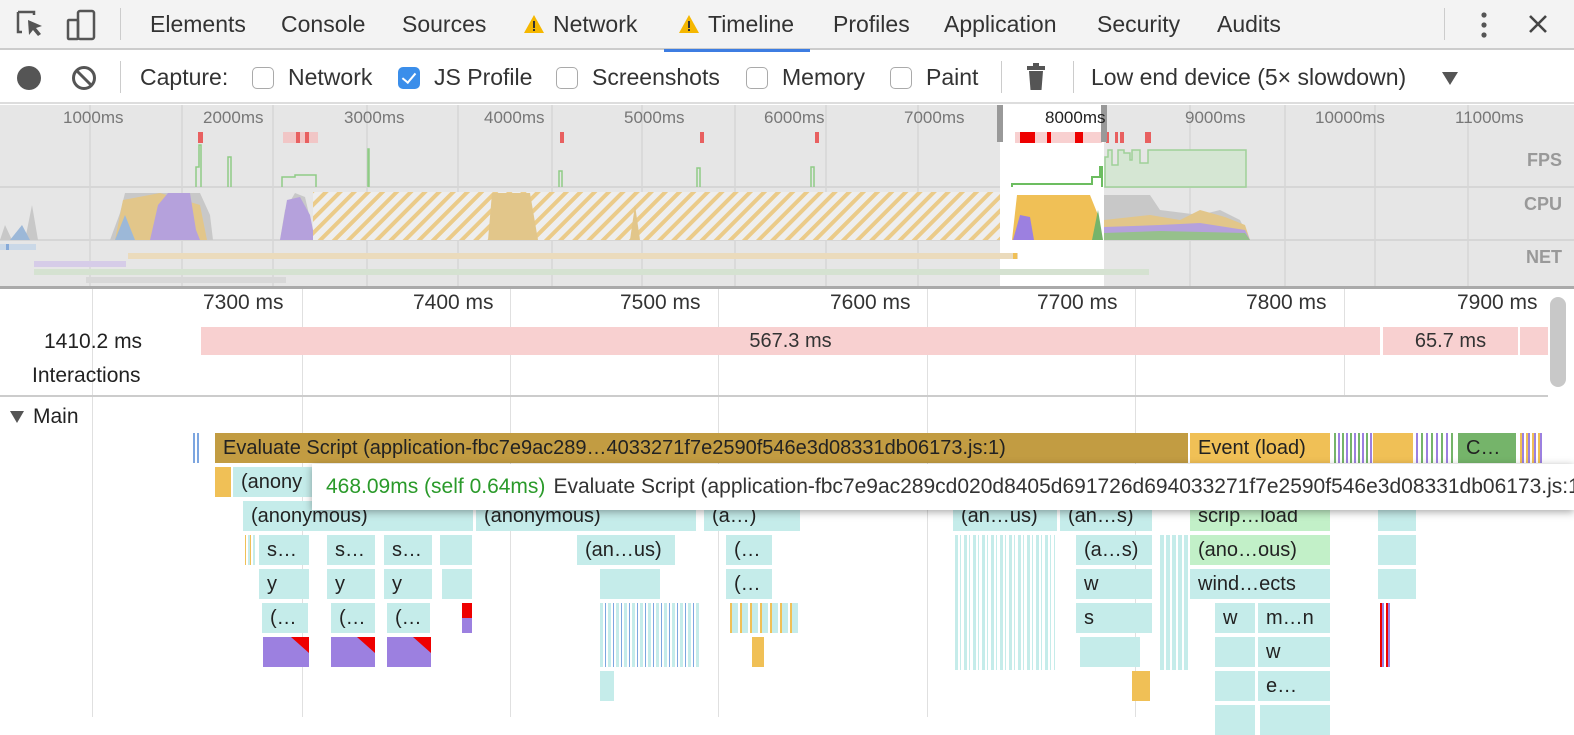 The width and height of the screenshot is (1574, 735). What do you see at coordinates (1138, 25) in the screenshot?
I see `tab-security: Security` at bounding box center [1138, 25].